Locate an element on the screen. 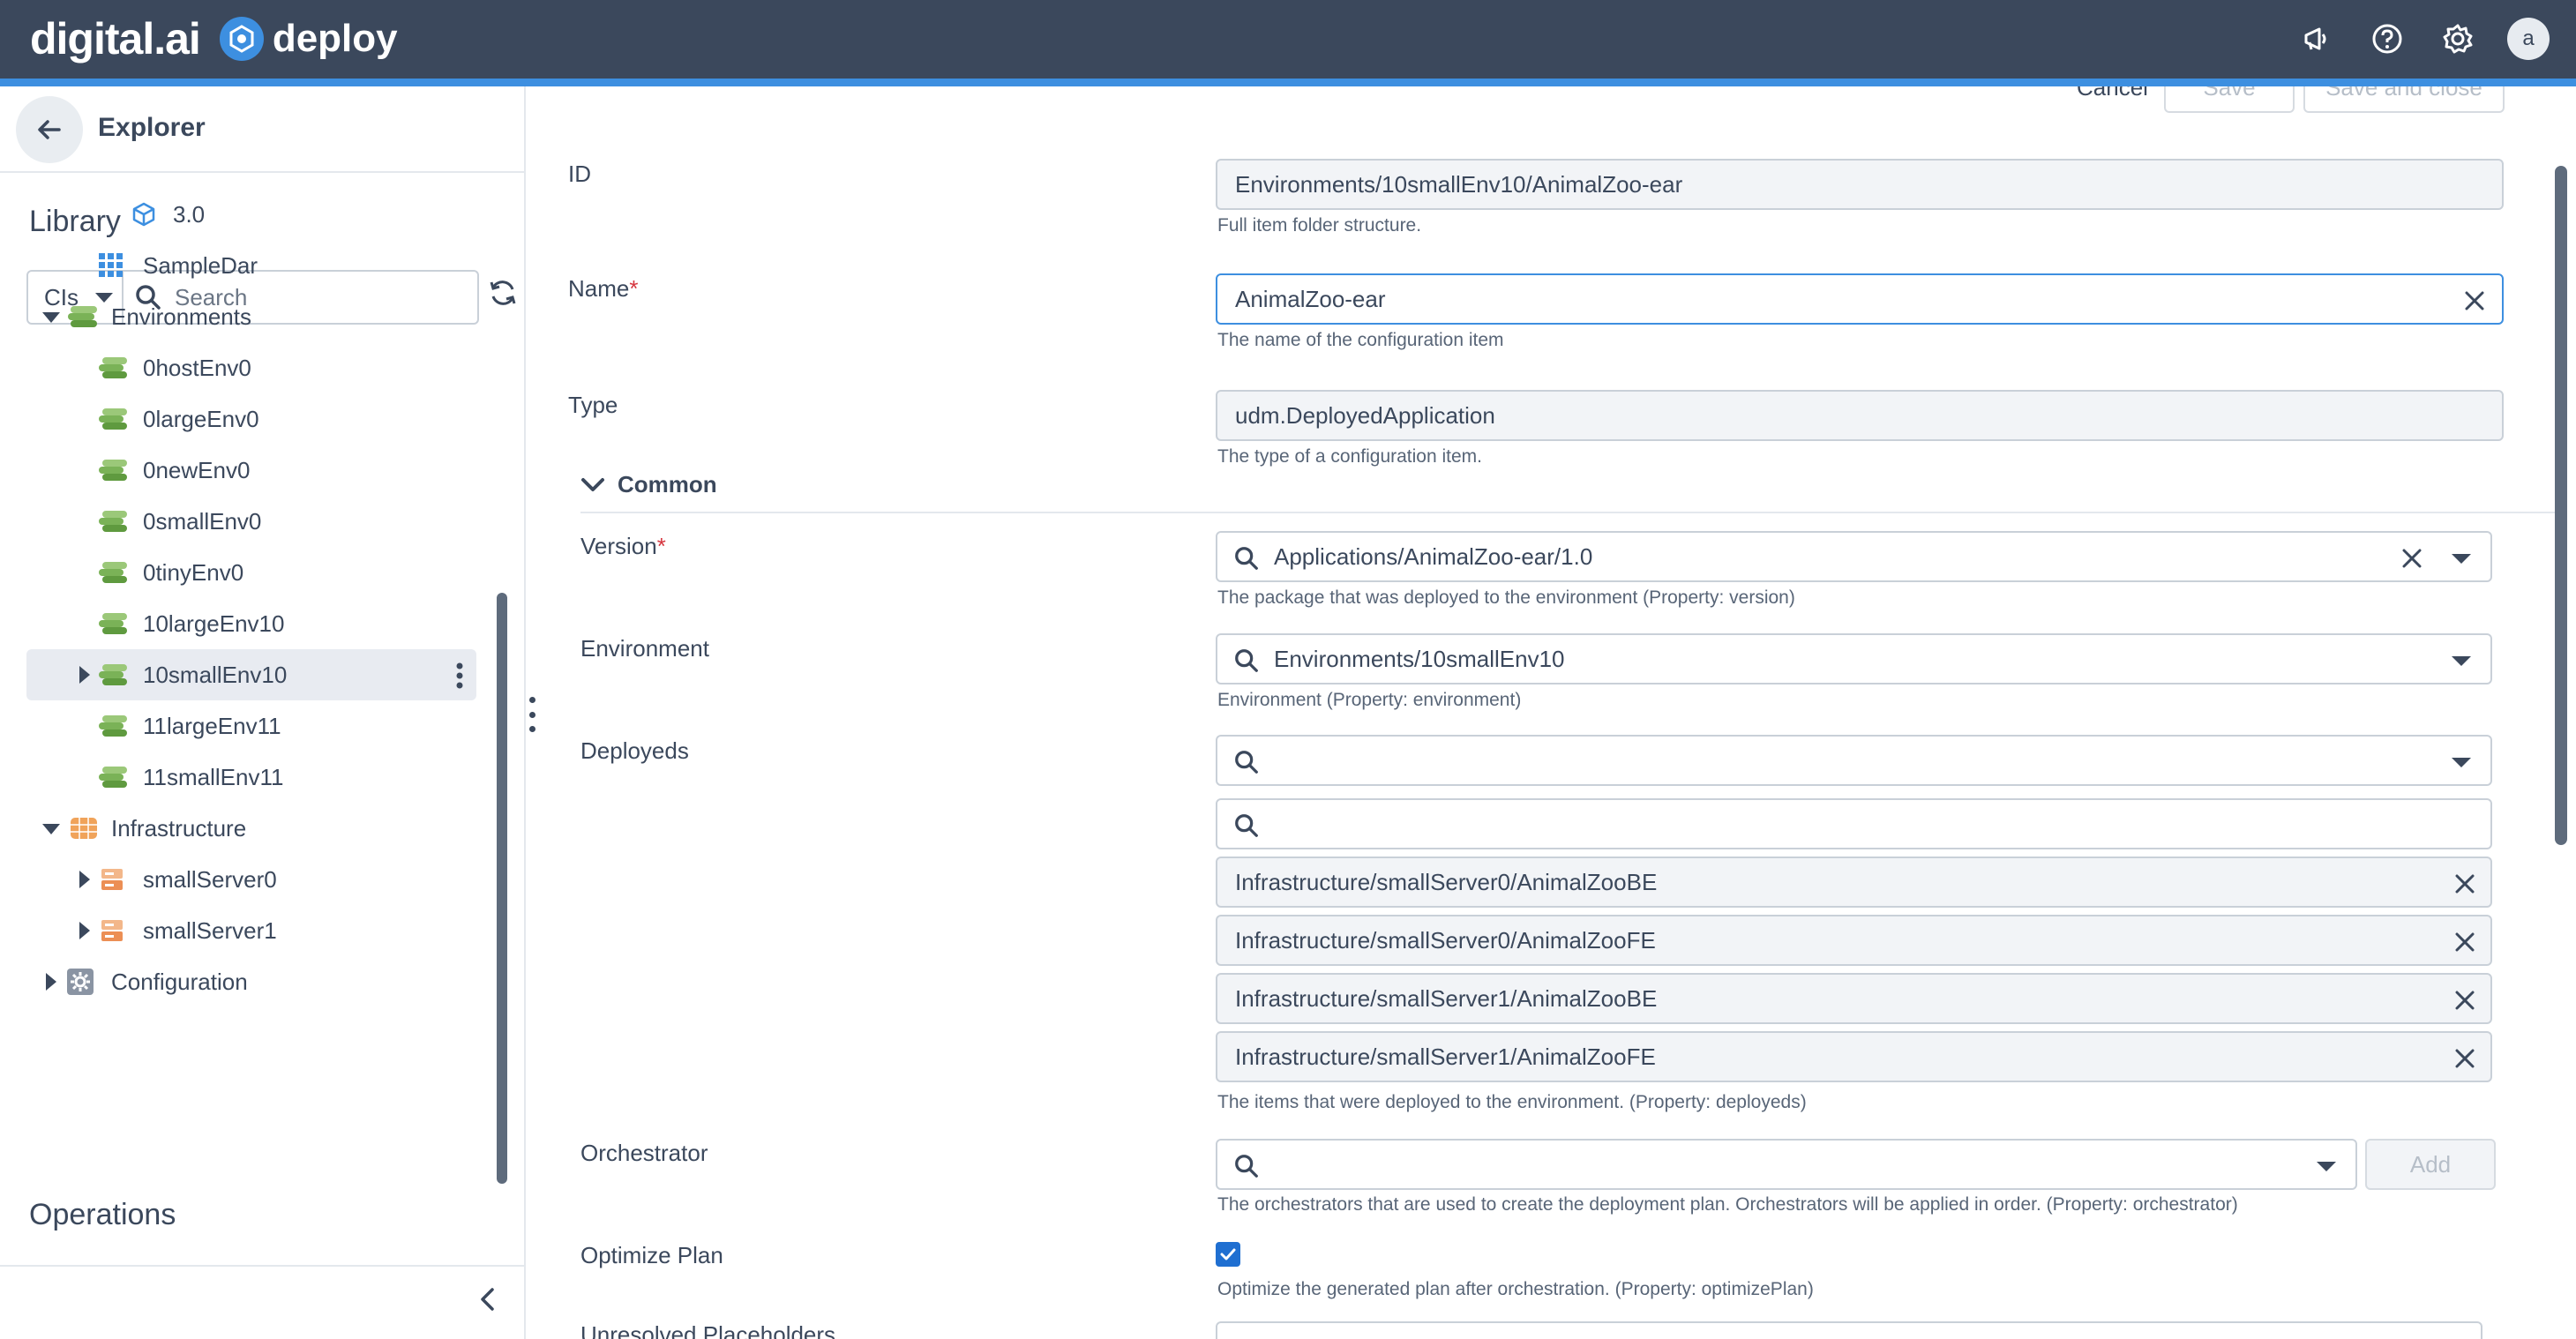 This screenshot has width=2576, height=1339. tree-item: 0largeEnv0 is located at coordinates (286, 419).